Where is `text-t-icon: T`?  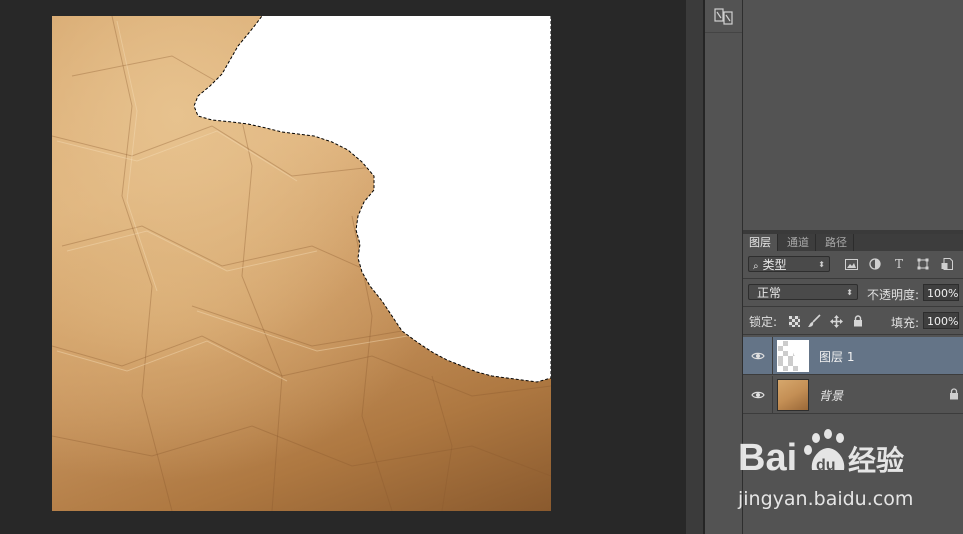 text-t-icon: T is located at coordinates (898, 264).